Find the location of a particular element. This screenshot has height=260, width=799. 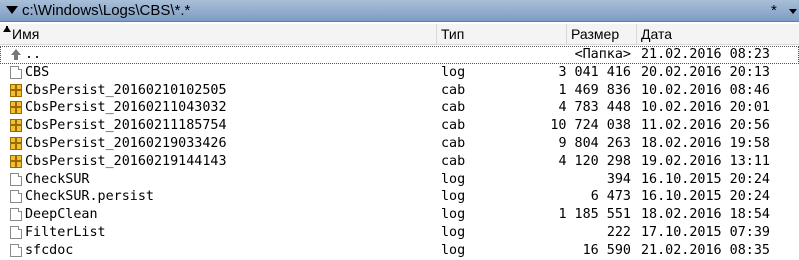

file-size: 16 590 is located at coordinates (606, 250).